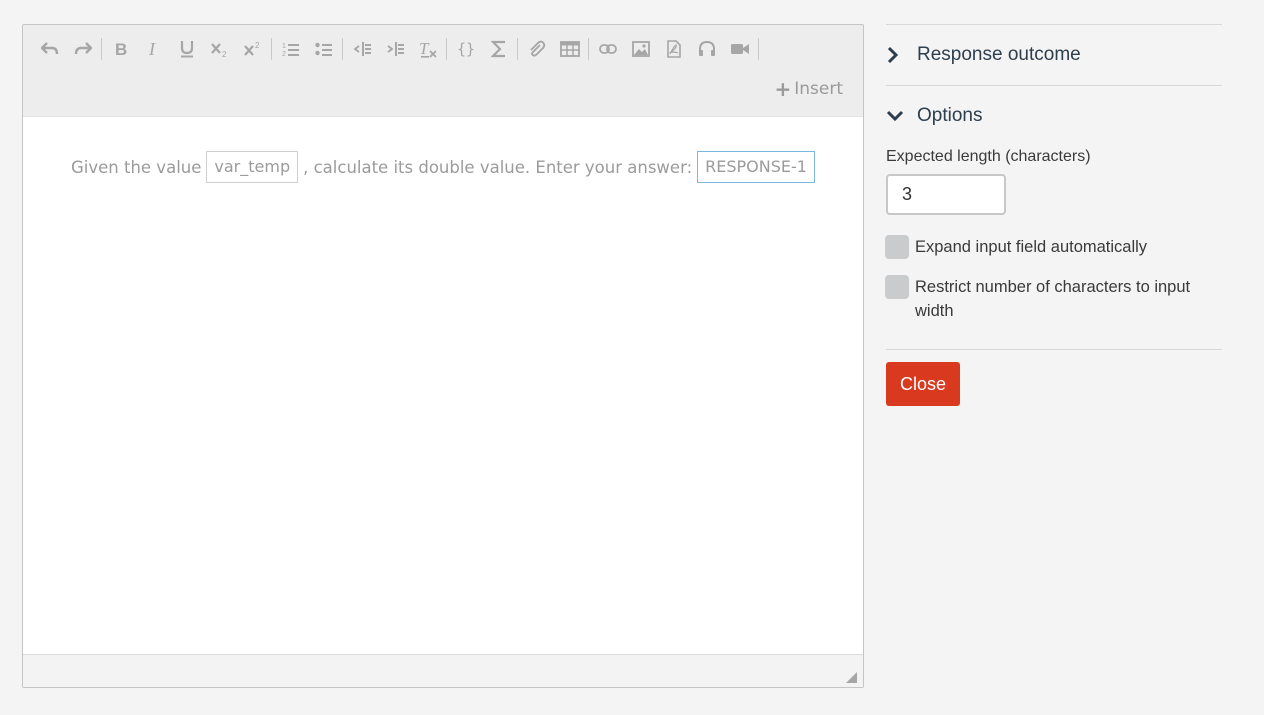 The image size is (1264, 715). I want to click on expected-length-value: 3, so click(907, 194).